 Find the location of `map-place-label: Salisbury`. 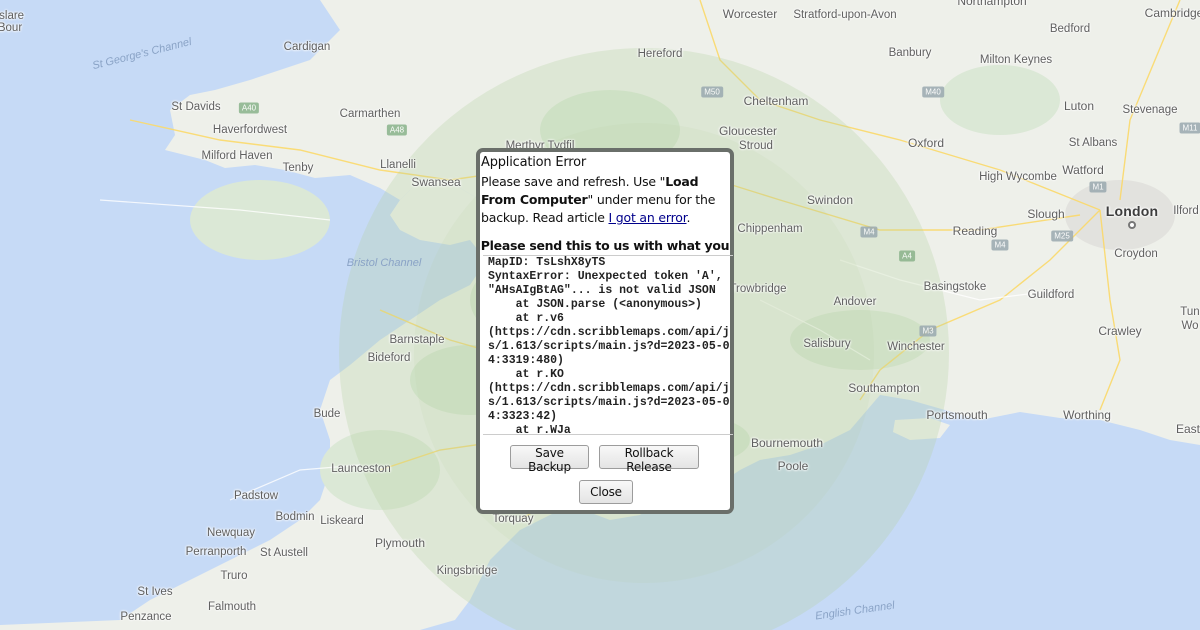

map-place-label: Salisbury is located at coordinates (827, 344).